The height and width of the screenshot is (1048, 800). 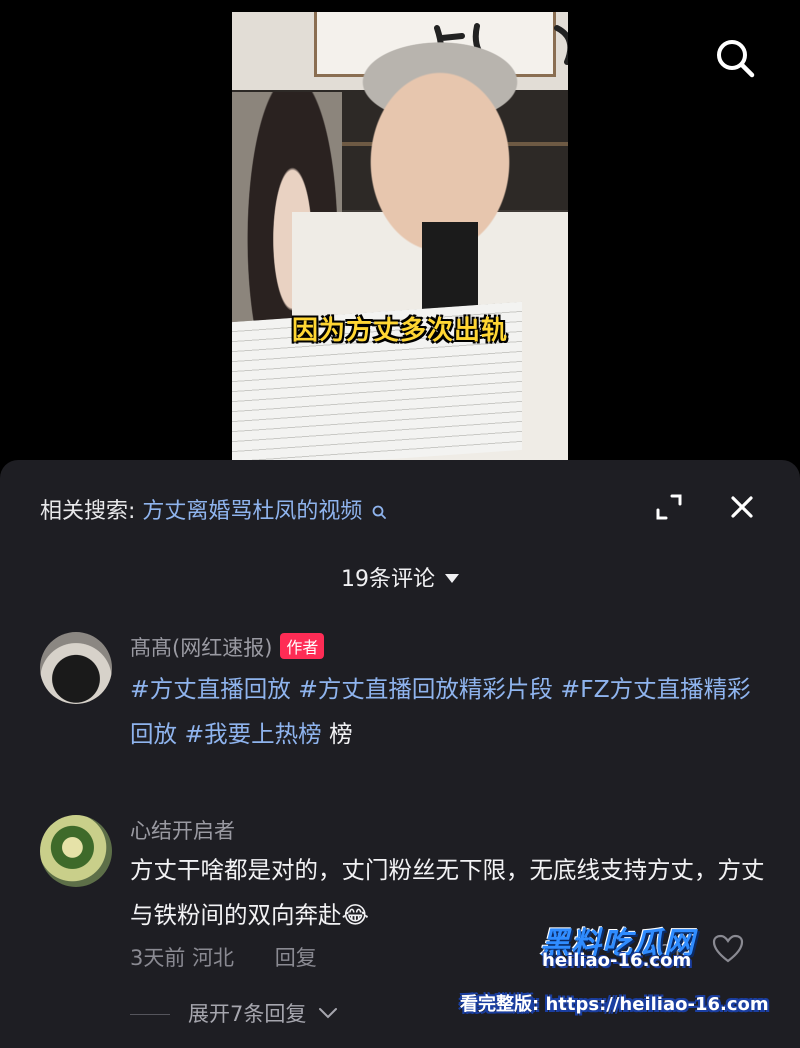 I want to click on watermark-full-link: 看完整版: https://heiliao-16.com, so click(x=614, y=1003).